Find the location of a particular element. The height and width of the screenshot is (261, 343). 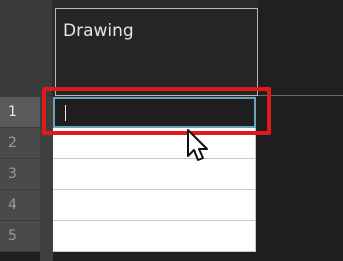

row-number-3: 3 is located at coordinates (20, 174).